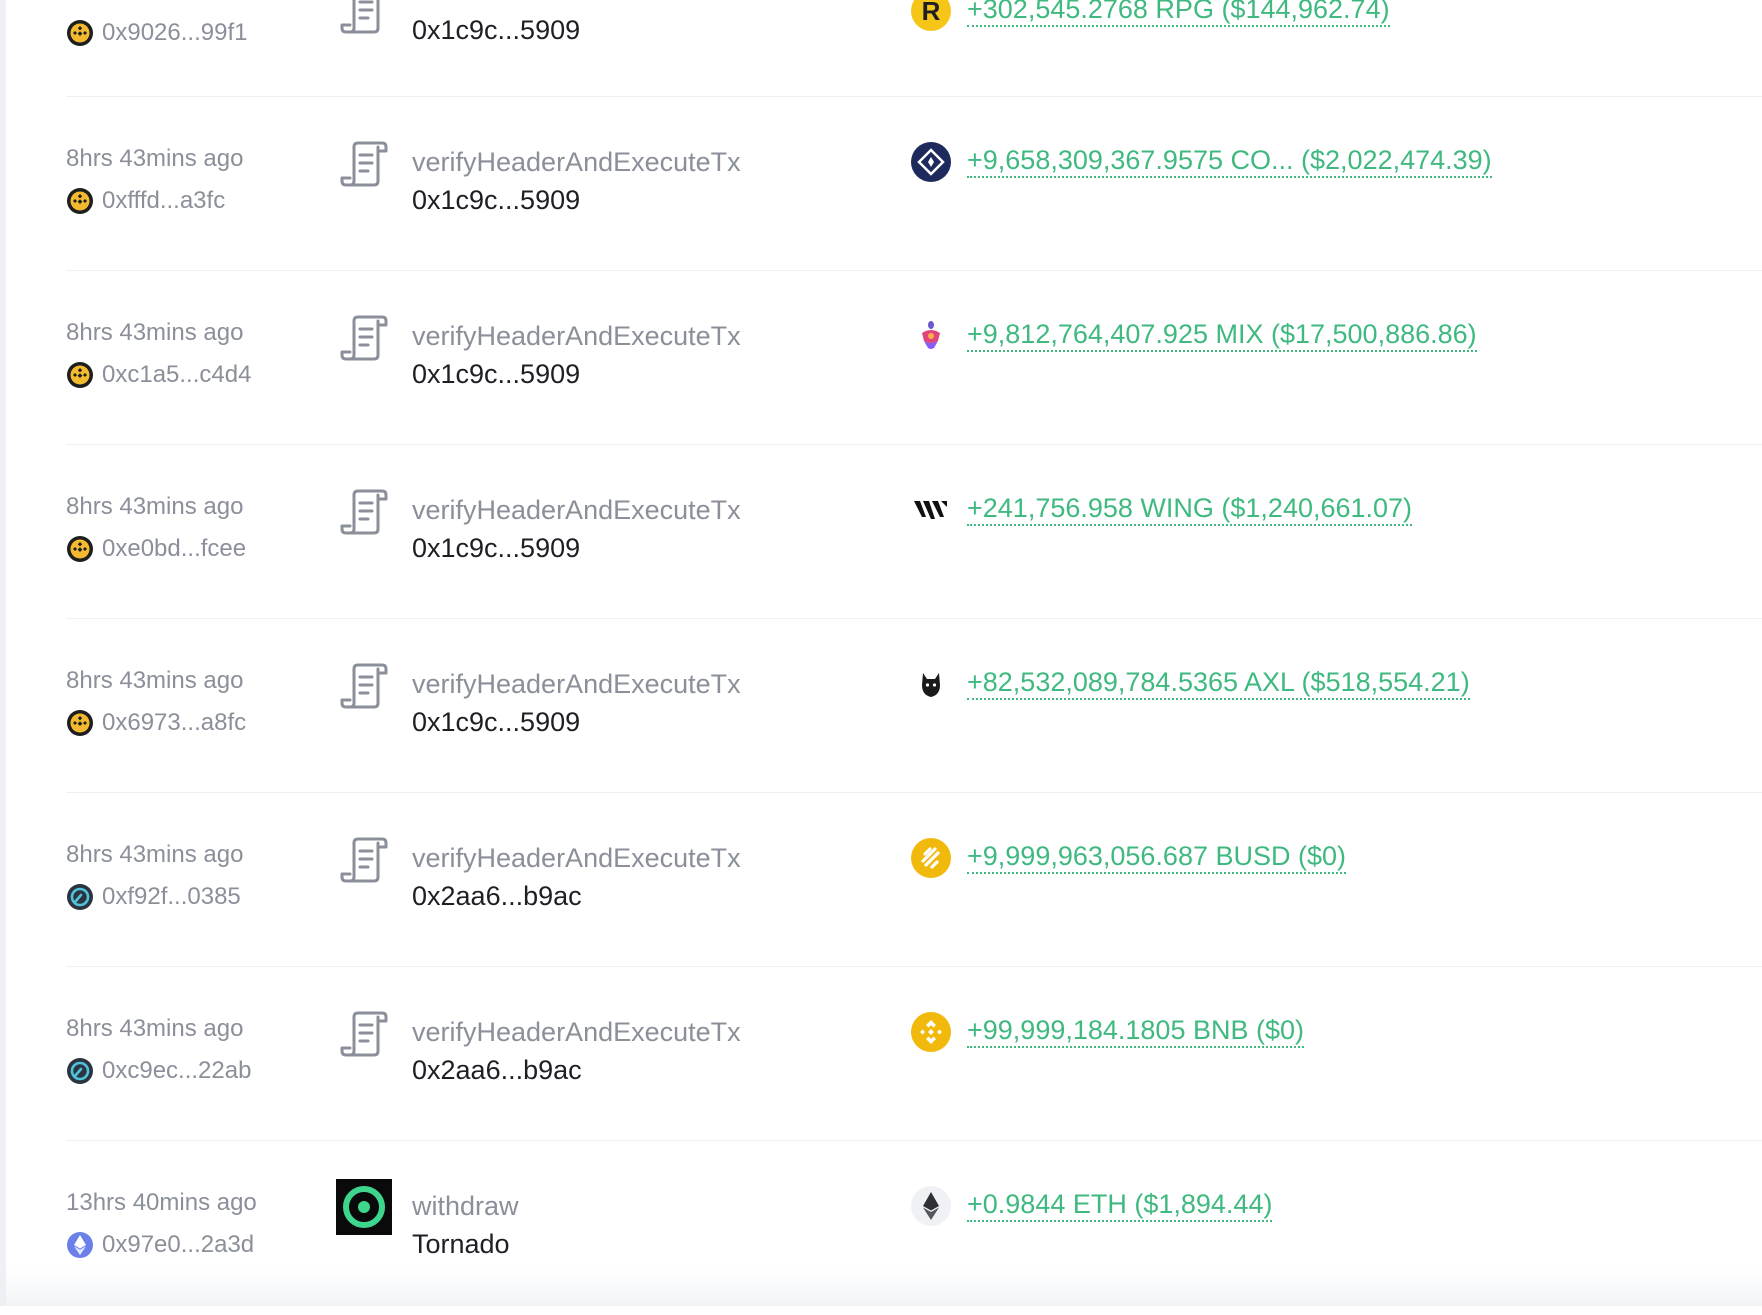 The height and width of the screenshot is (1315, 1762). I want to click on from-address: 0xe0bd...fcee, so click(174, 549).